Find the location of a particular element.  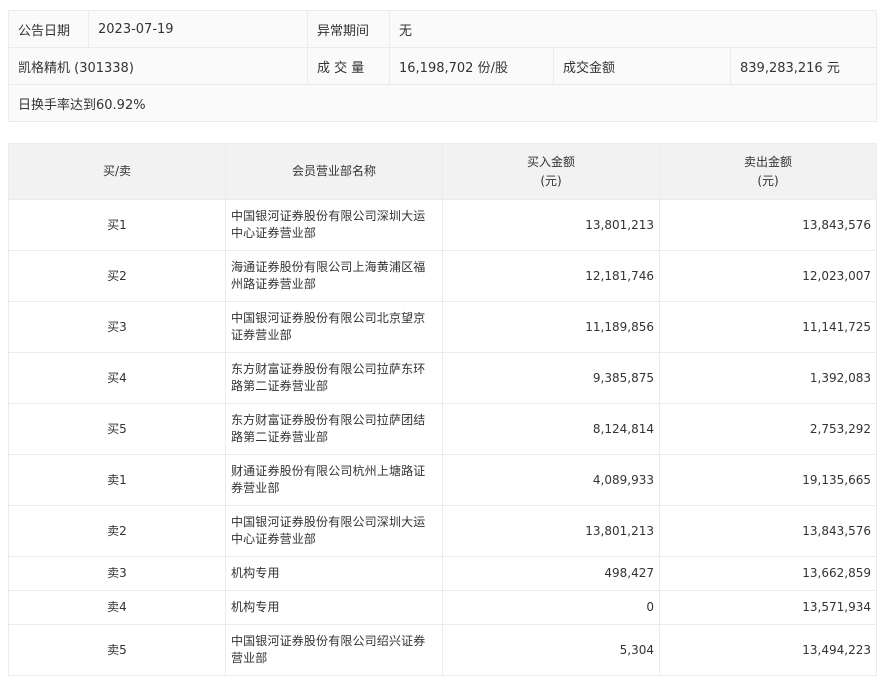

cell-buy: 12,181,746 is located at coordinates (551, 276).